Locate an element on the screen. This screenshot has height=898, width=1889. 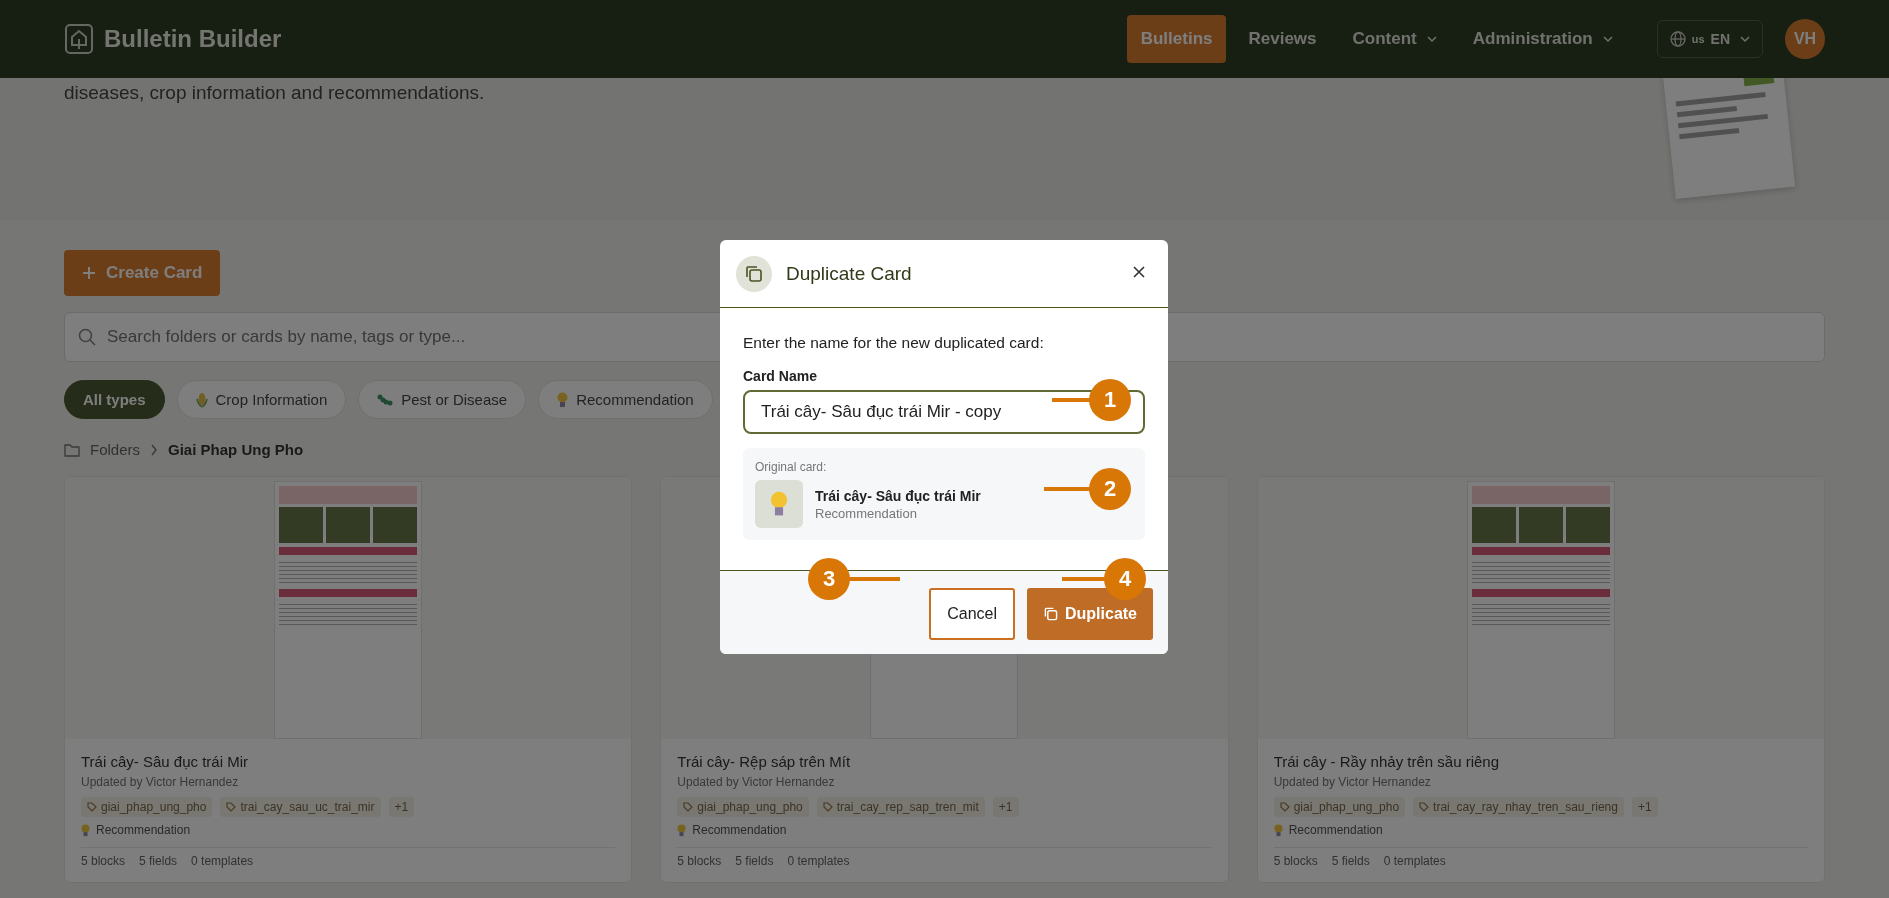
original-card-label: Original card: is located at coordinates (791, 467).